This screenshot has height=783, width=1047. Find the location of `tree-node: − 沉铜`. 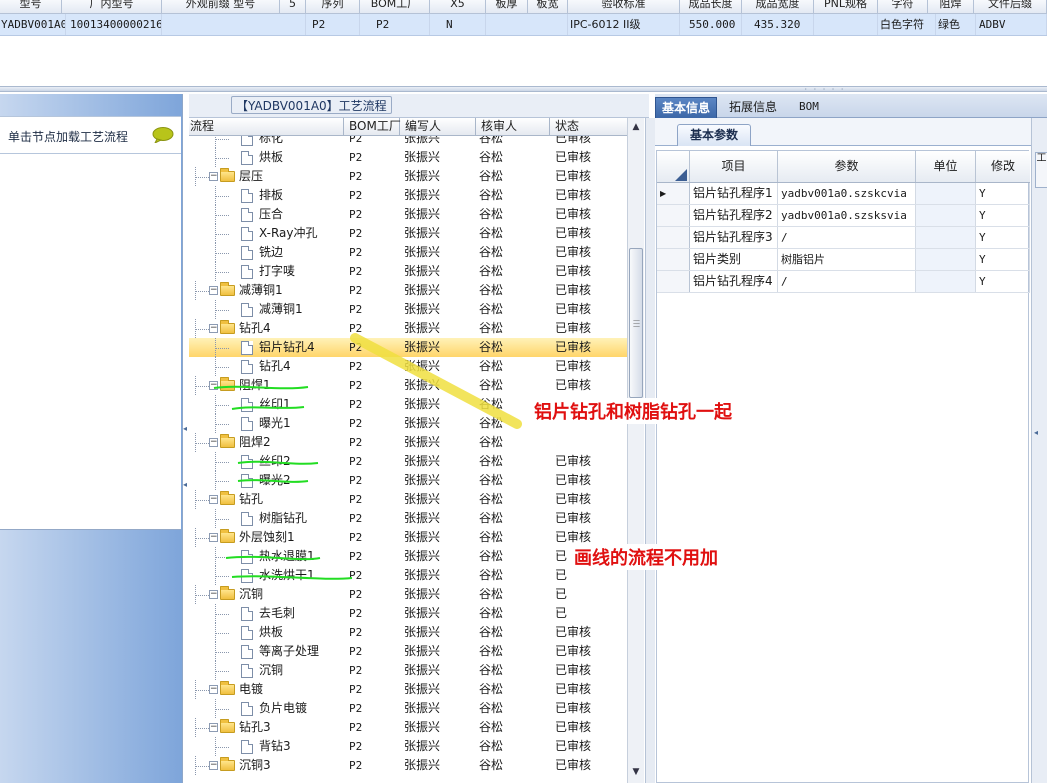

tree-node: − 沉铜 is located at coordinates (236, 594).